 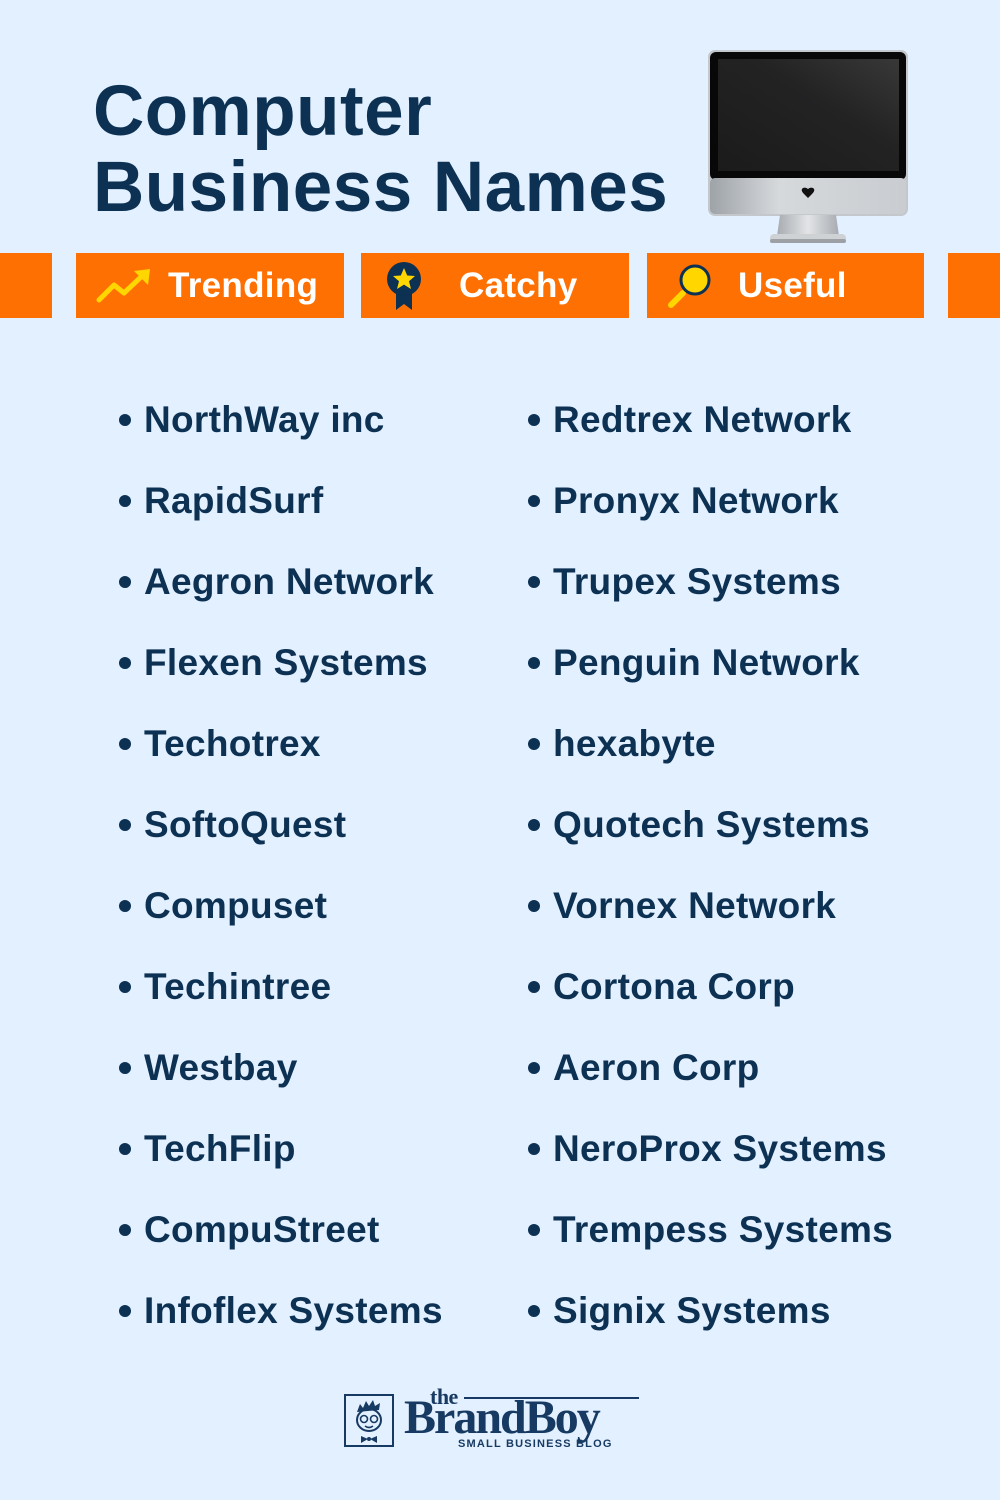 I want to click on business-name: Trupex Systems, so click(x=697, y=581).